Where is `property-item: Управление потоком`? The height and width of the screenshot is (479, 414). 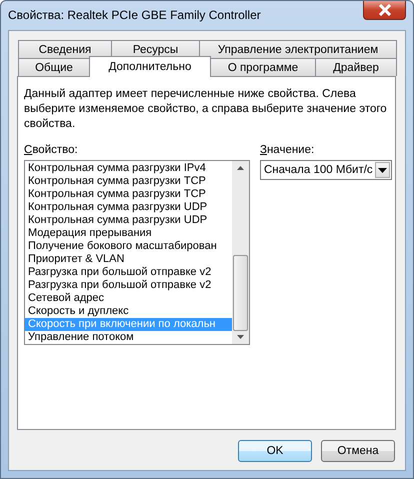 property-item: Управление потоком is located at coordinates (128, 337).